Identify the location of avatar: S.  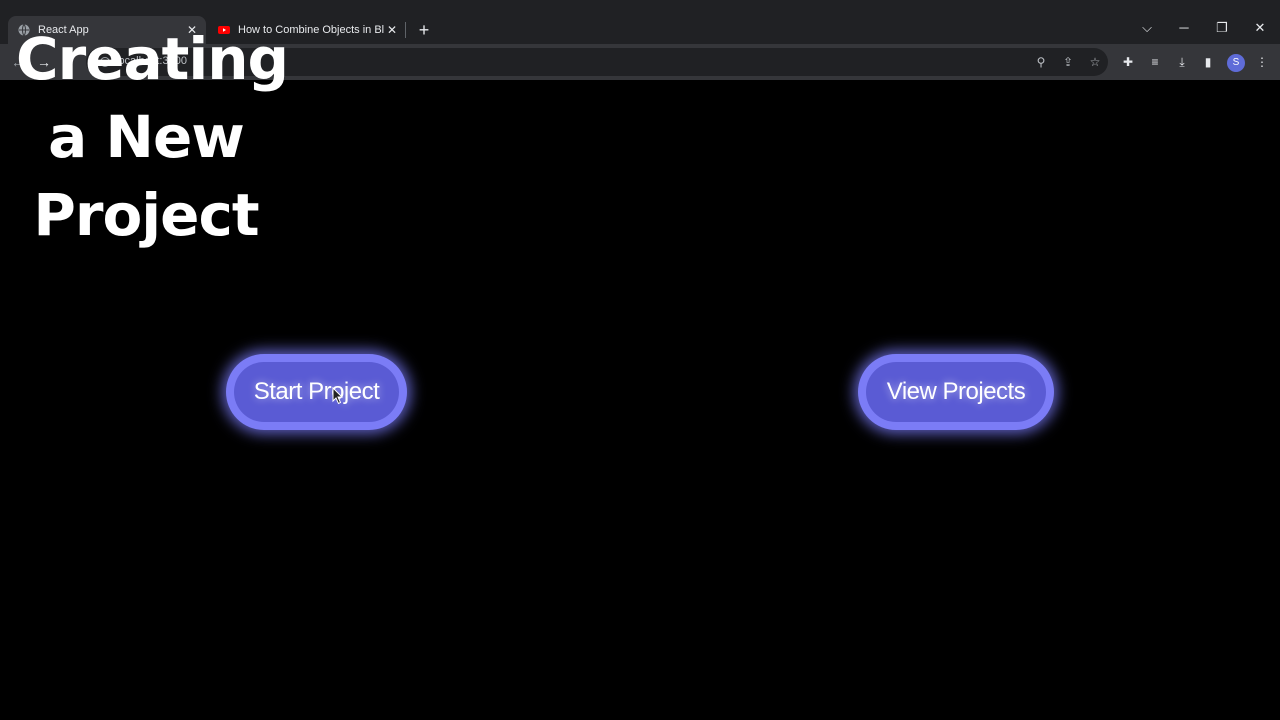
(1236, 63).